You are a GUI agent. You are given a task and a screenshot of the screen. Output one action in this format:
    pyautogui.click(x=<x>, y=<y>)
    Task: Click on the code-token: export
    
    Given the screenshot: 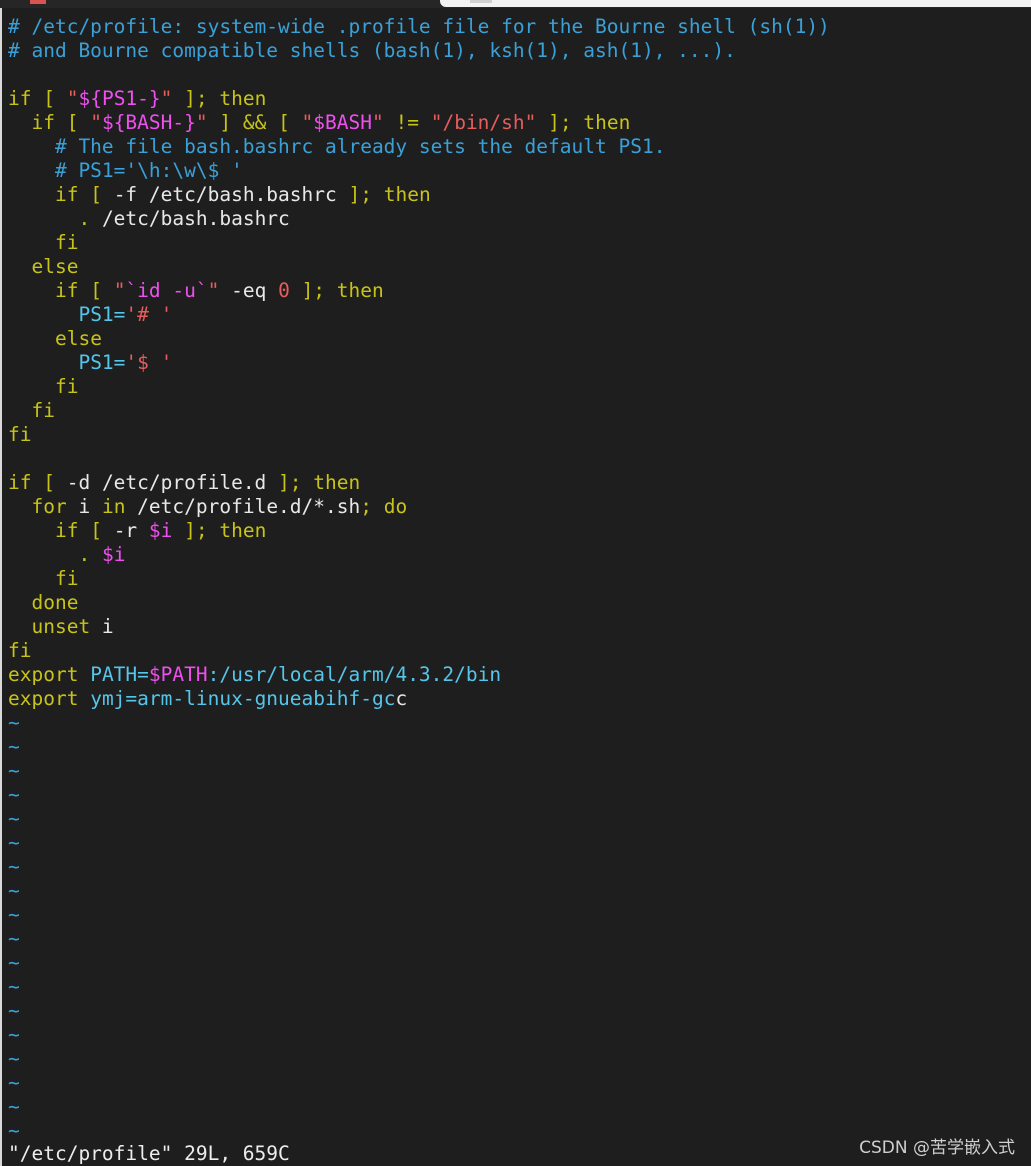 What is the action you would take?
    pyautogui.click(x=43, y=698)
    